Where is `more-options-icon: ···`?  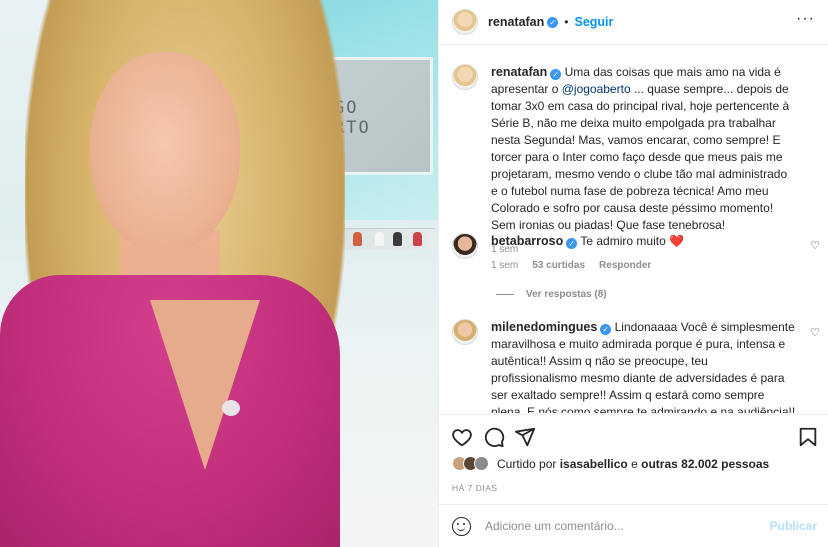 more-options-icon: ··· is located at coordinates (805, 19).